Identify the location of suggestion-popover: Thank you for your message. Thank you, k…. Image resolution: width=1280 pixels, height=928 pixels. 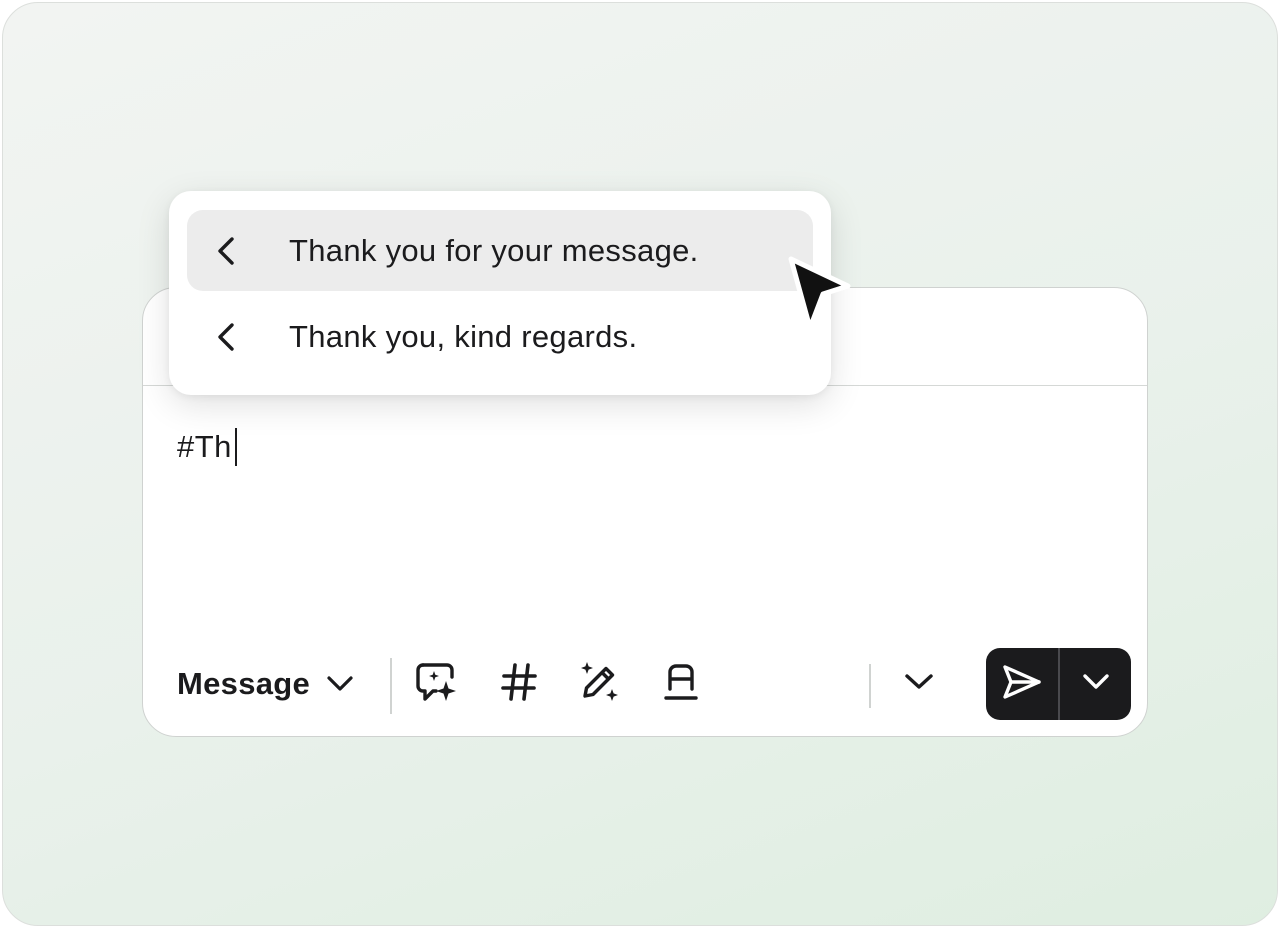
(500, 293).